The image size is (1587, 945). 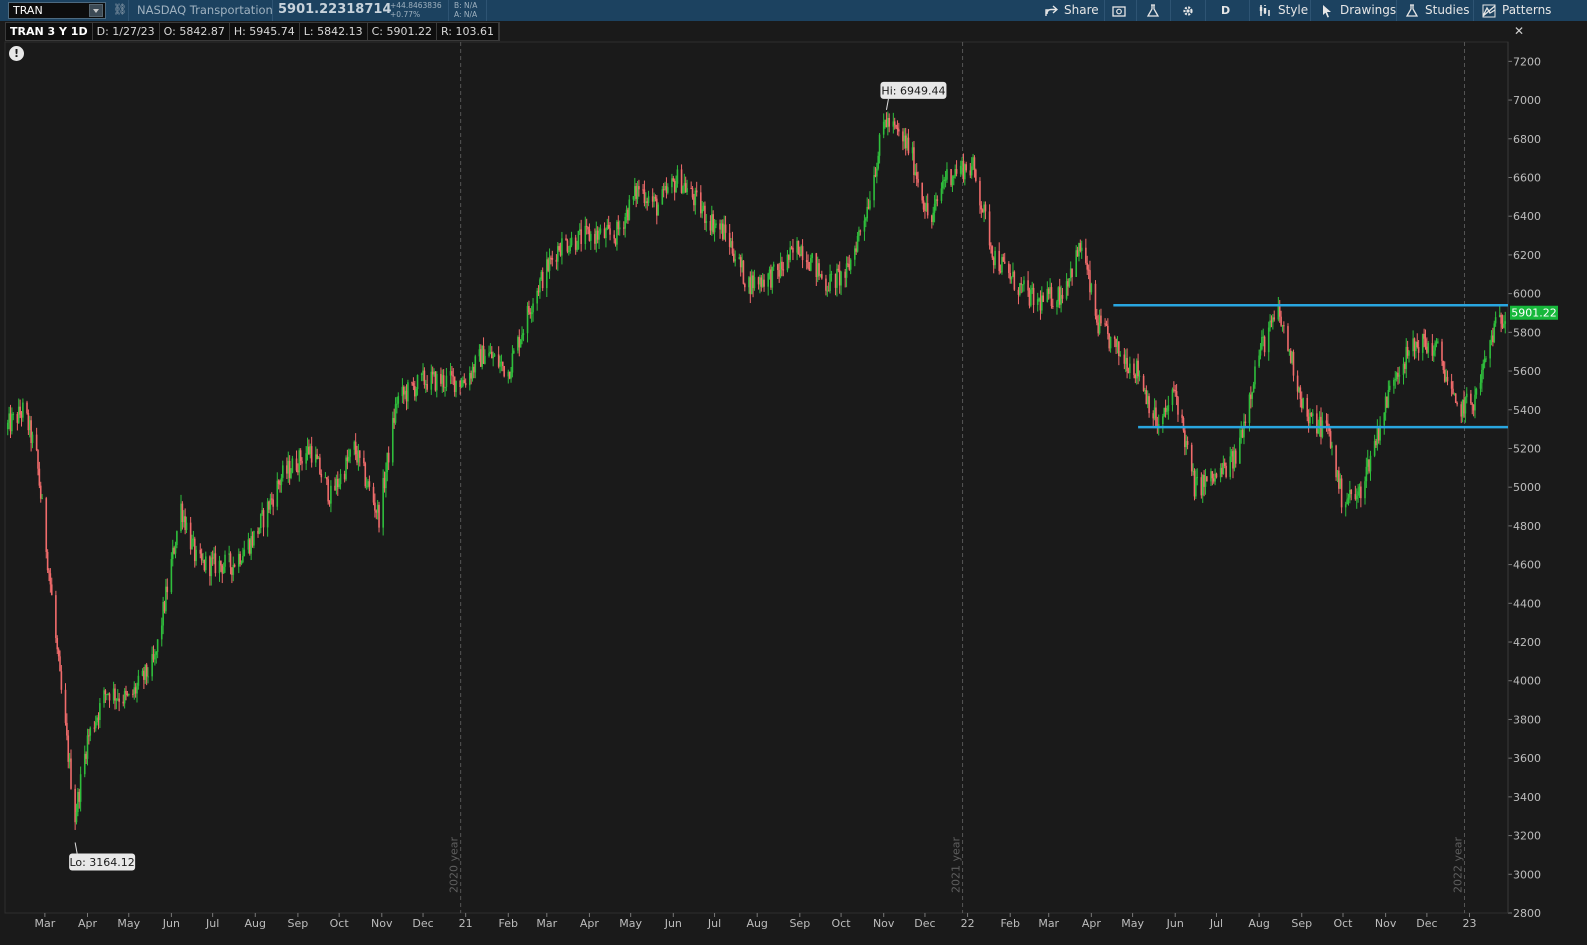 What do you see at coordinates (1437, 10) in the screenshot?
I see `studies-button: Studies` at bounding box center [1437, 10].